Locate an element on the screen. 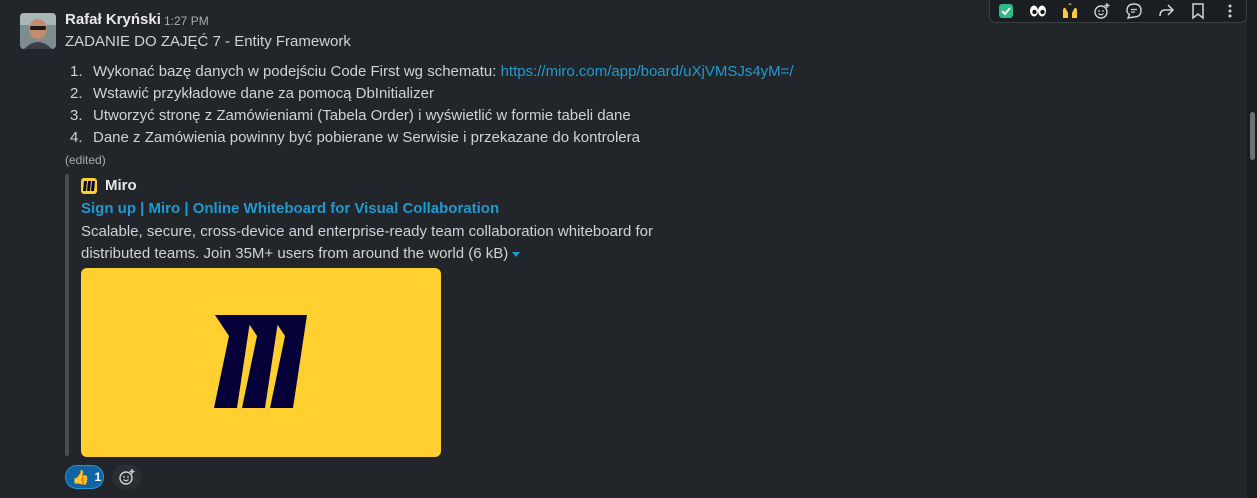 This screenshot has height=498, width=1257. more-actions-icon is located at coordinates (1230, 11).